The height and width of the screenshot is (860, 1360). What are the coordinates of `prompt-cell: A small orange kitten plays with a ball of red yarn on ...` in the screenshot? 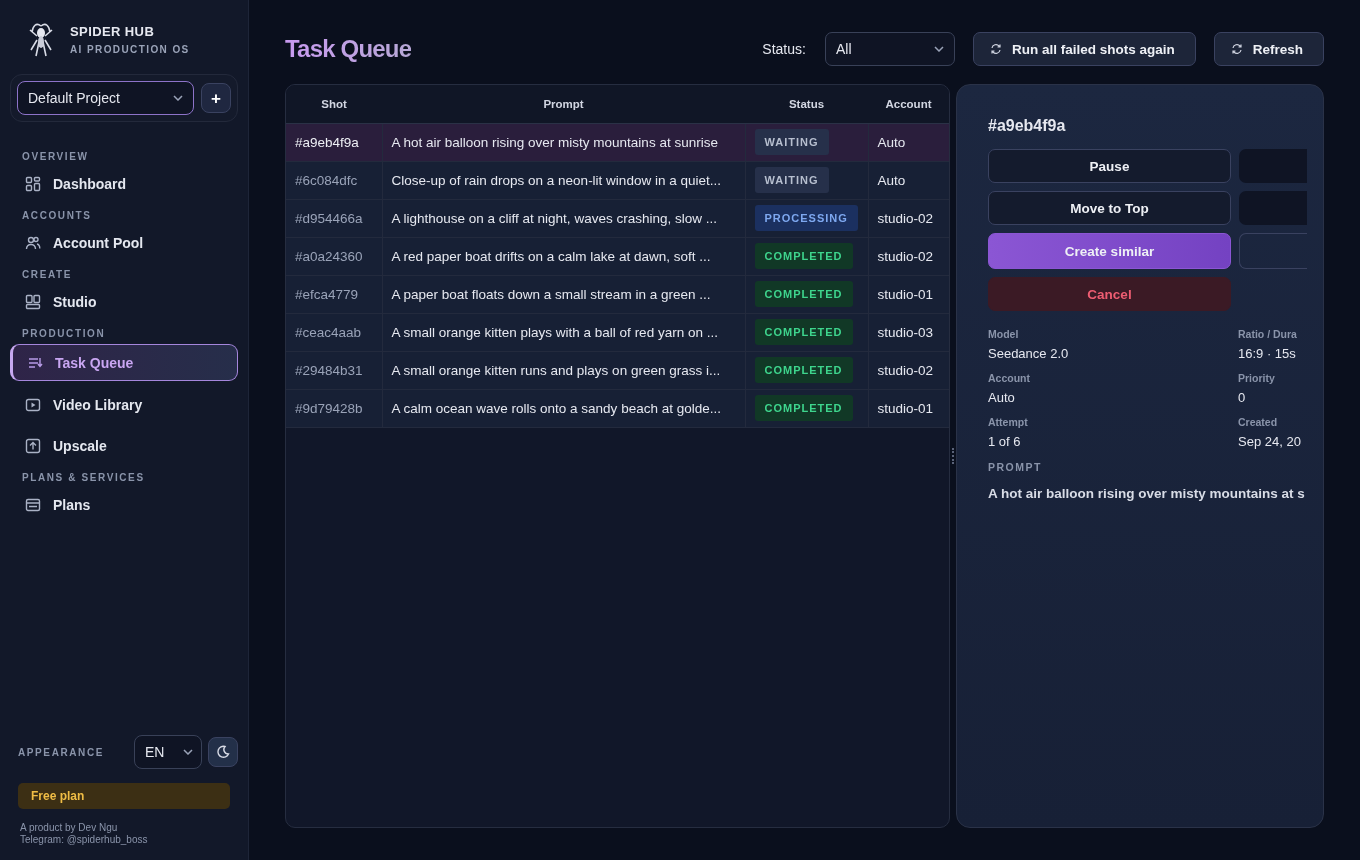 It's located at (563, 332).